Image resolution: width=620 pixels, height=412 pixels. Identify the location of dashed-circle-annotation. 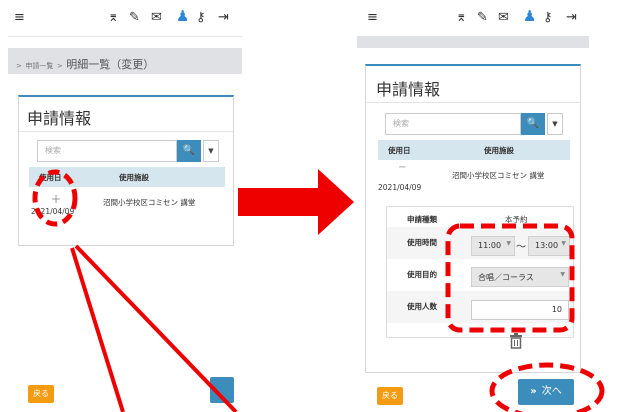
(55, 198).